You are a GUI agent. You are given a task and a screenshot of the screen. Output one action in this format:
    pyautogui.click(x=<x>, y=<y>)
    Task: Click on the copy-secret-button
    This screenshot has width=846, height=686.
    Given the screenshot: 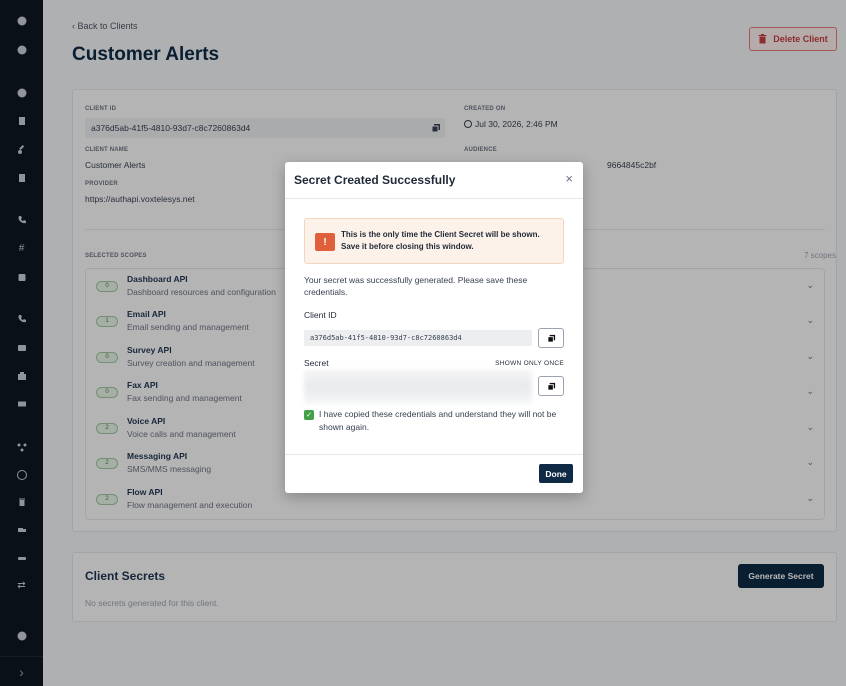 What is the action you would take?
    pyautogui.click(x=551, y=386)
    